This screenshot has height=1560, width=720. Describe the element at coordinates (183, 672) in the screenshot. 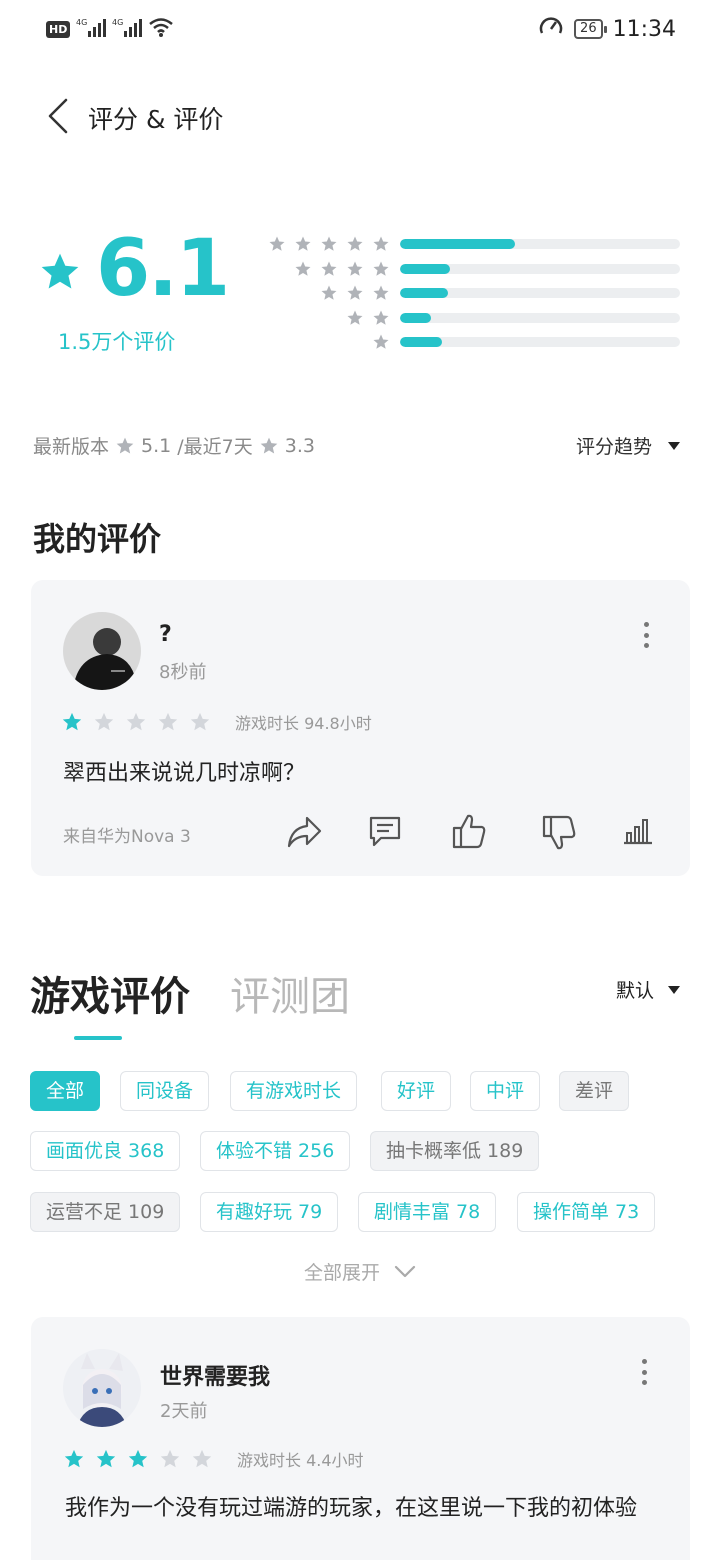

I see `review-time: 8秒前` at that location.